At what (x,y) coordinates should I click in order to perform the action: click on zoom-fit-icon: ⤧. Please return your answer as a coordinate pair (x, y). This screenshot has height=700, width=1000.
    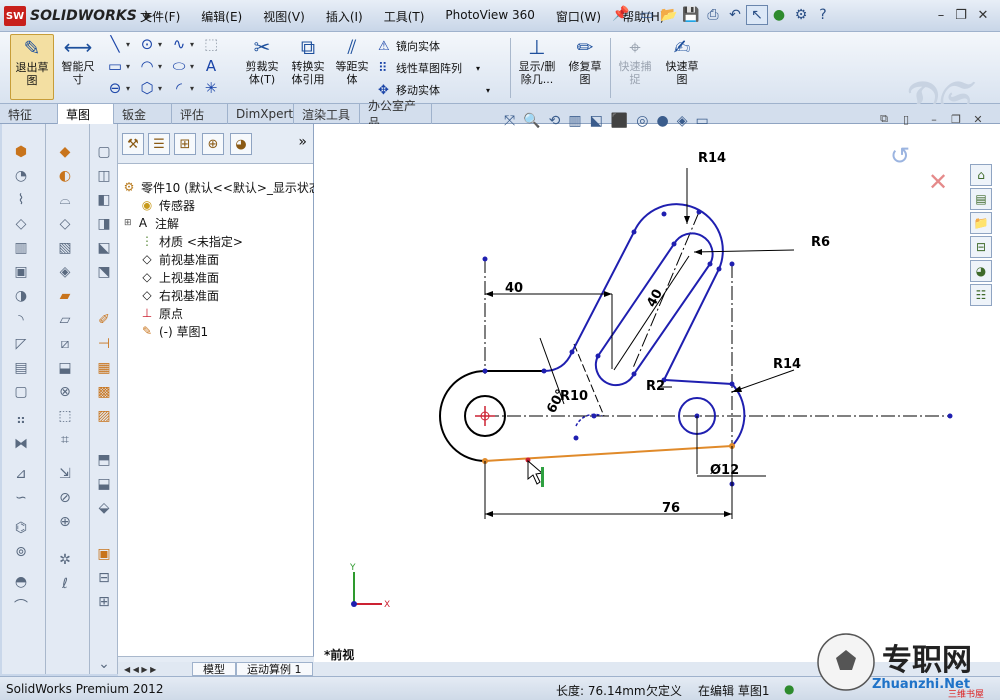
    Looking at the image, I should click on (509, 121).